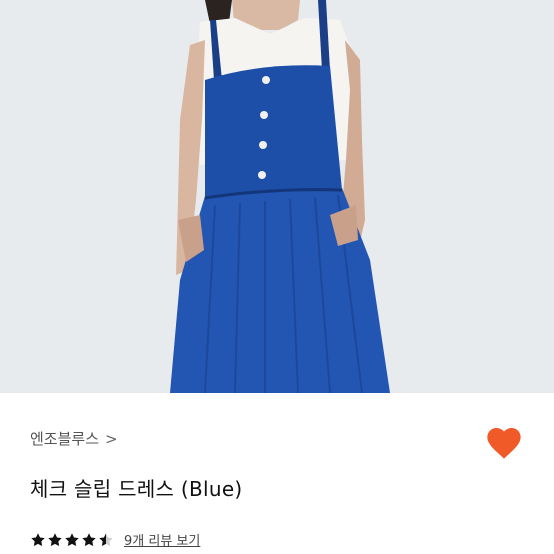  I want to click on brand-link: 엔조블루스 >, so click(74, 438).